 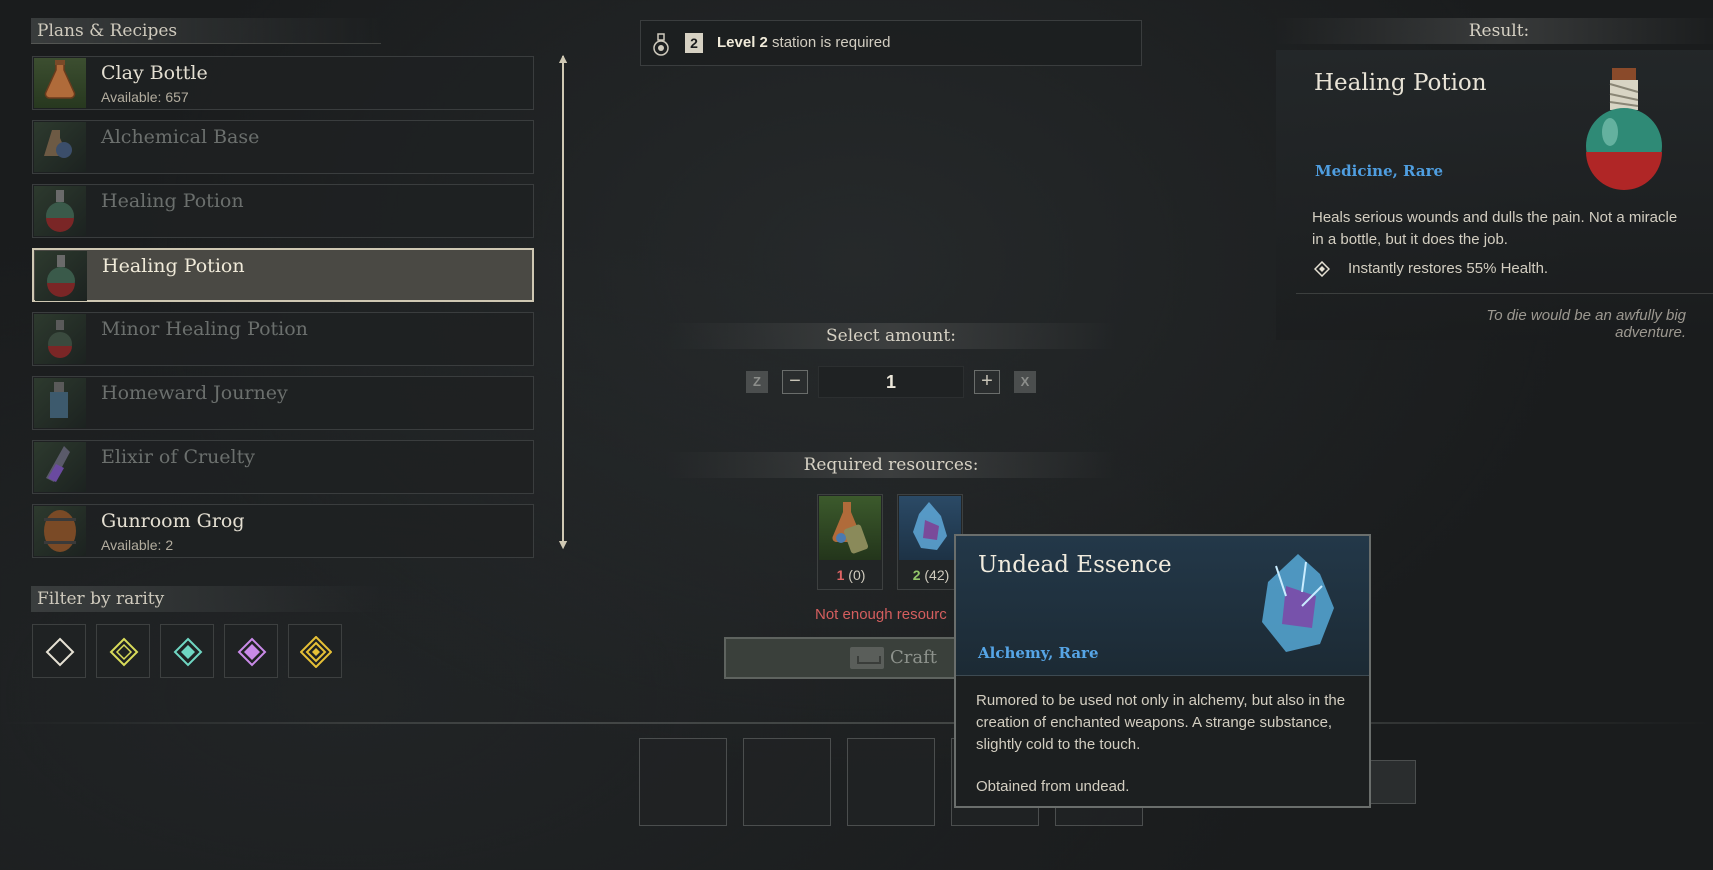 What do you see at coordinates (881, 614) in the screenshot?
I see `not-enough-resources-warning: Not enough resourc` at bounding box center [881, 614].